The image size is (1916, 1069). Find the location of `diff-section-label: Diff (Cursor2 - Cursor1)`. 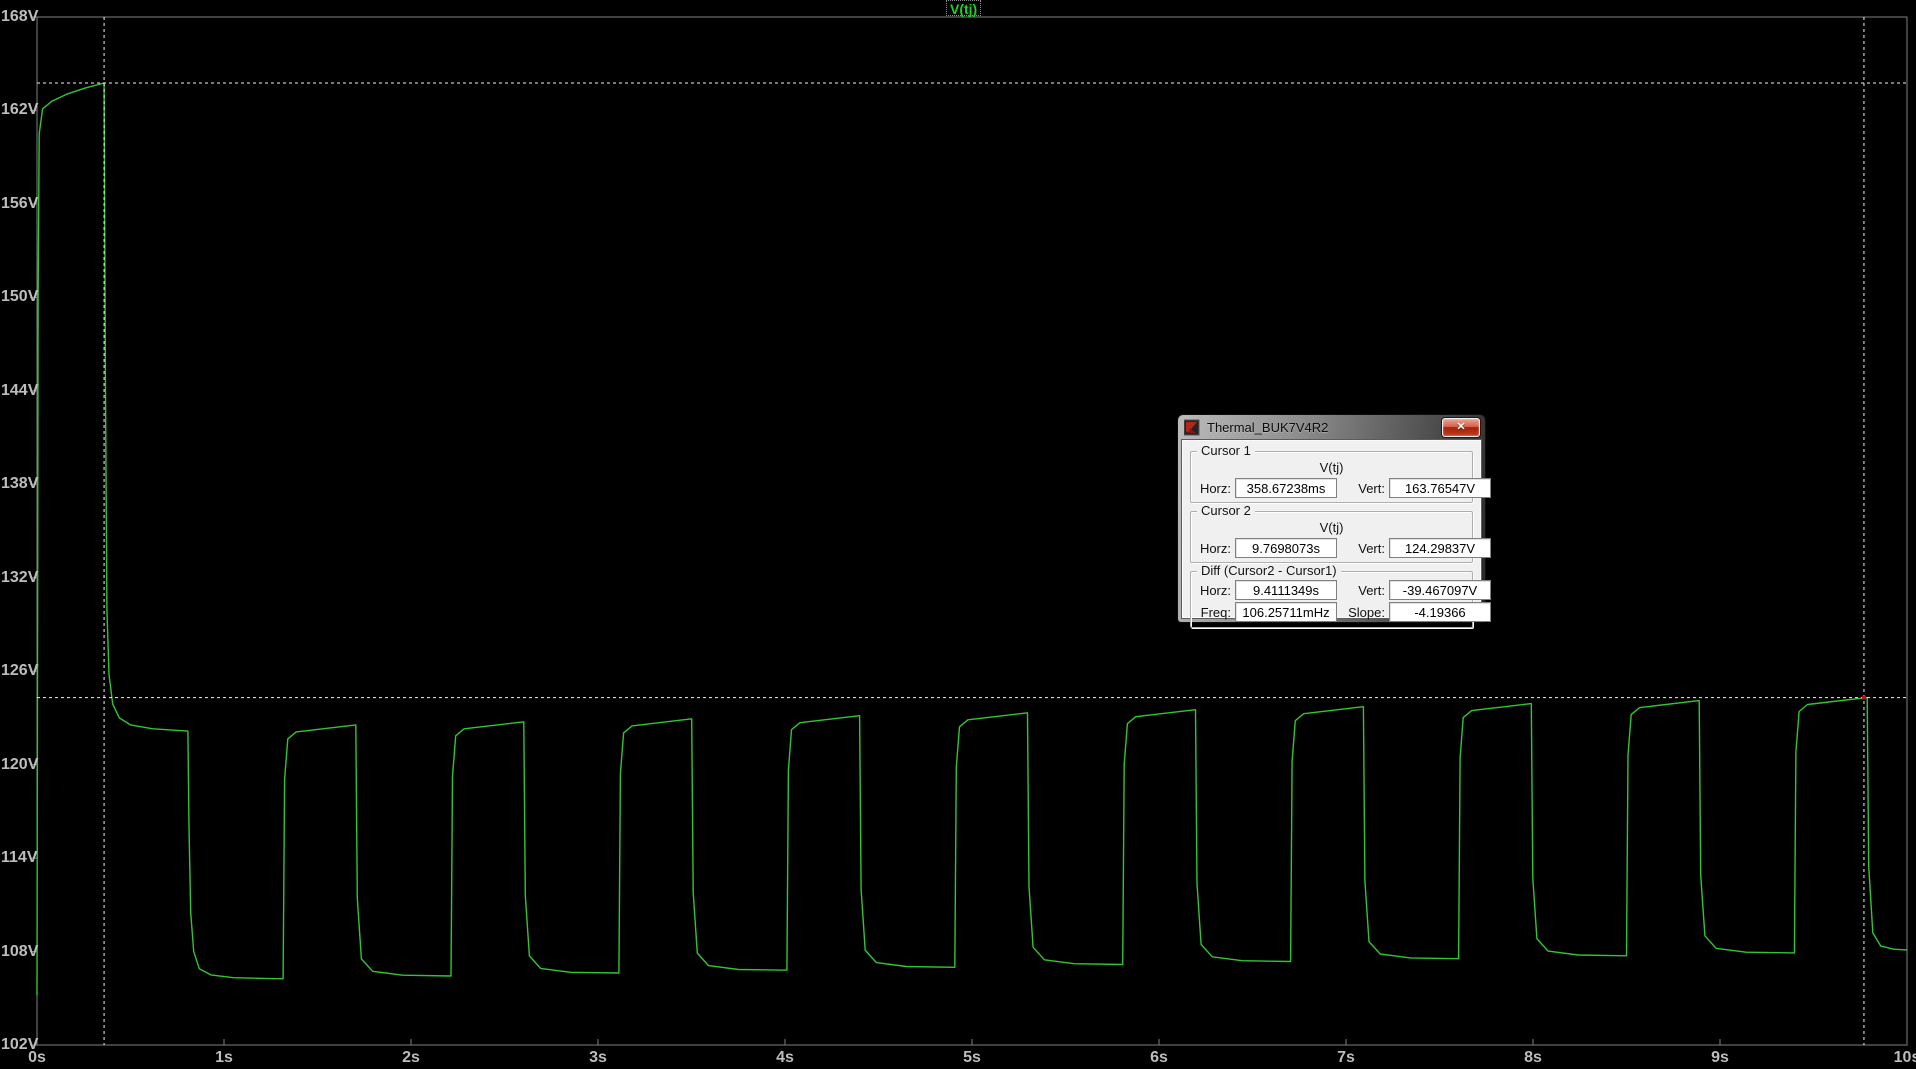

diff-section-label: Diff (Cursor2 - Cursor1) is located at coordinates (1269, 571).